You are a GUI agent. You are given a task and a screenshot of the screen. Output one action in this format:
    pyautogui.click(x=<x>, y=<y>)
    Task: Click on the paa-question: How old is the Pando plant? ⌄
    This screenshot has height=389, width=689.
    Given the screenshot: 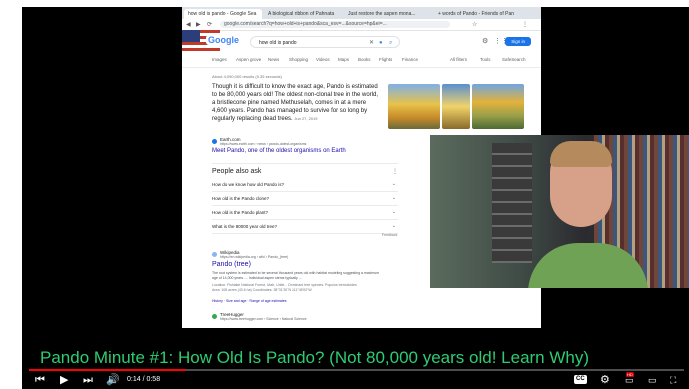 What is the action you would take?
    pyautogui.click(x=305, y=213)
    